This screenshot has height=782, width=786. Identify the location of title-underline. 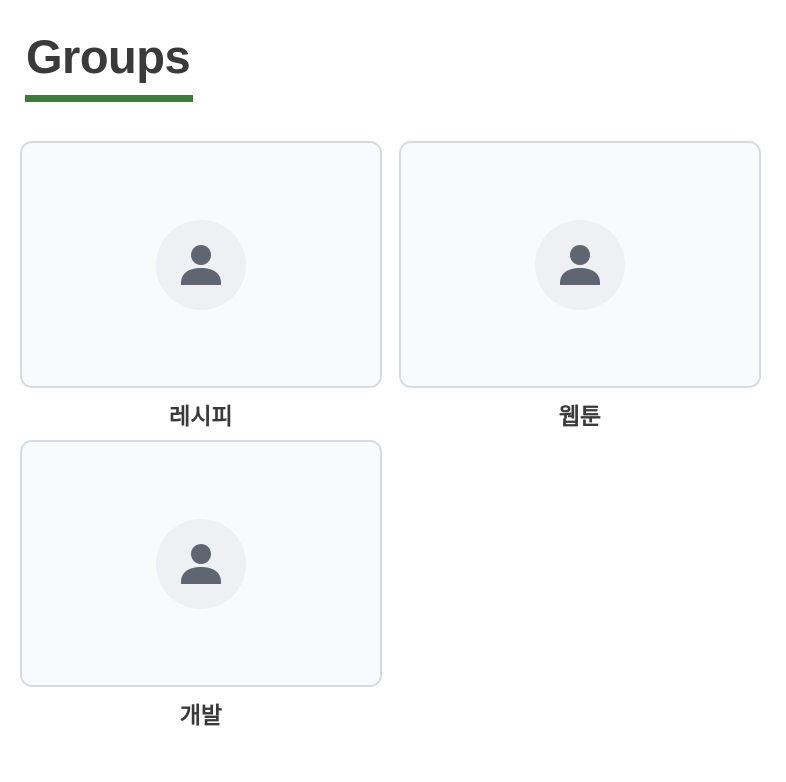
(109, 98).